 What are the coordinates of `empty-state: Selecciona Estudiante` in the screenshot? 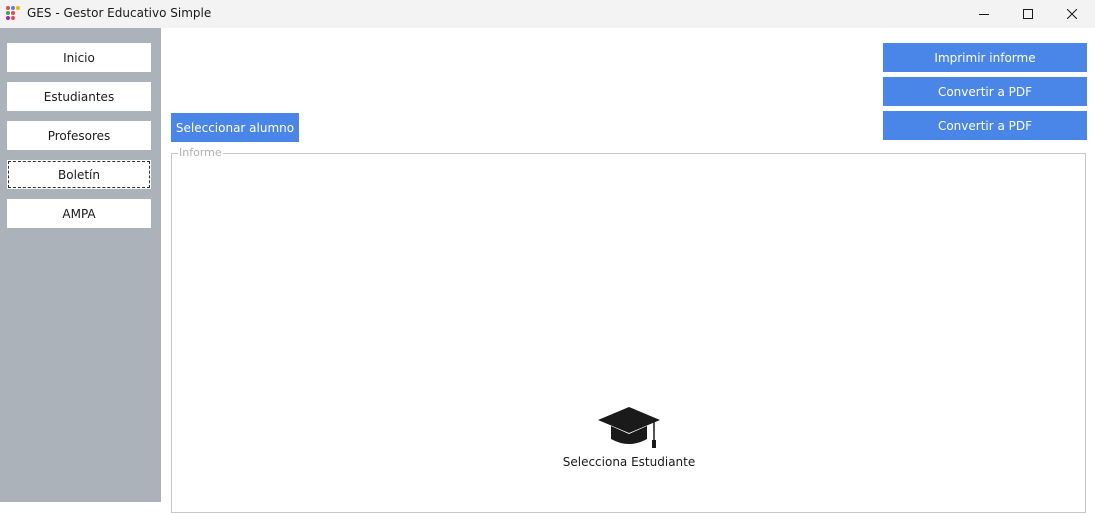 It's located at (629, 437).